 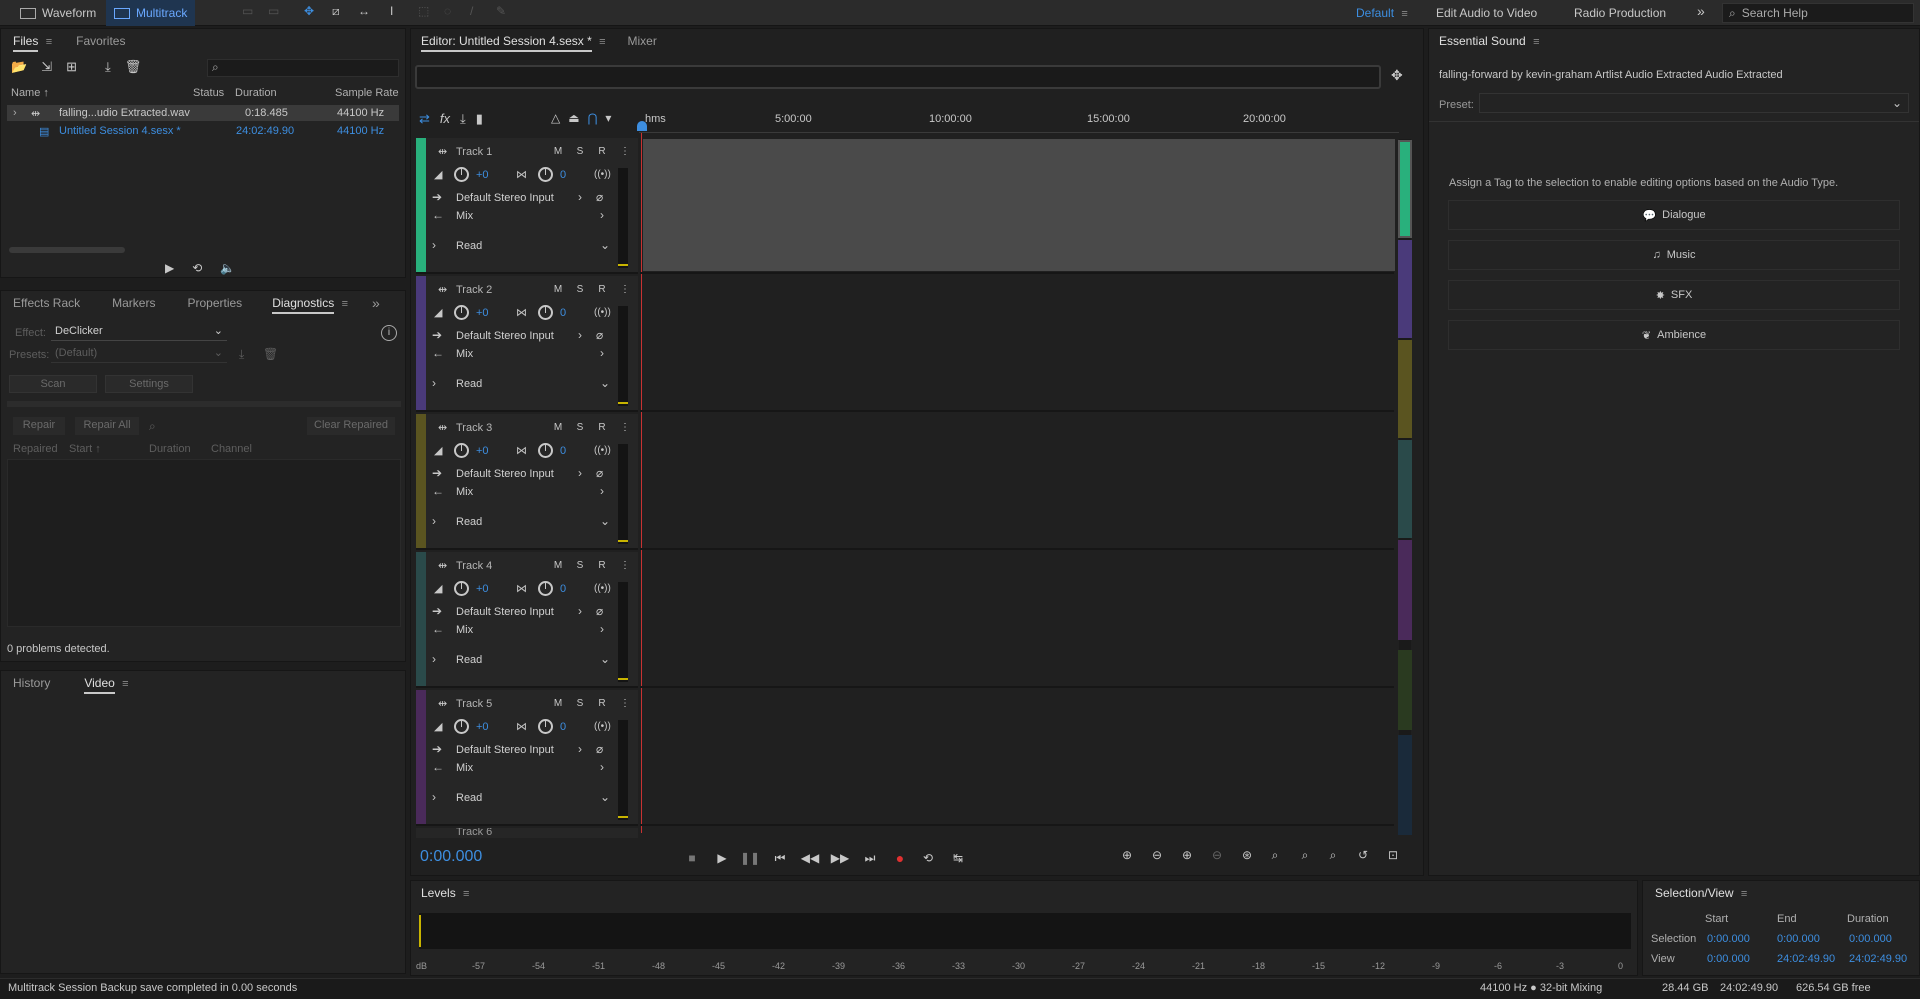 What do you see at coordinates (46, 303) in the screenshot?
I see `tab-effects-rack: Effects Rack` at bounding box center [46, 303].